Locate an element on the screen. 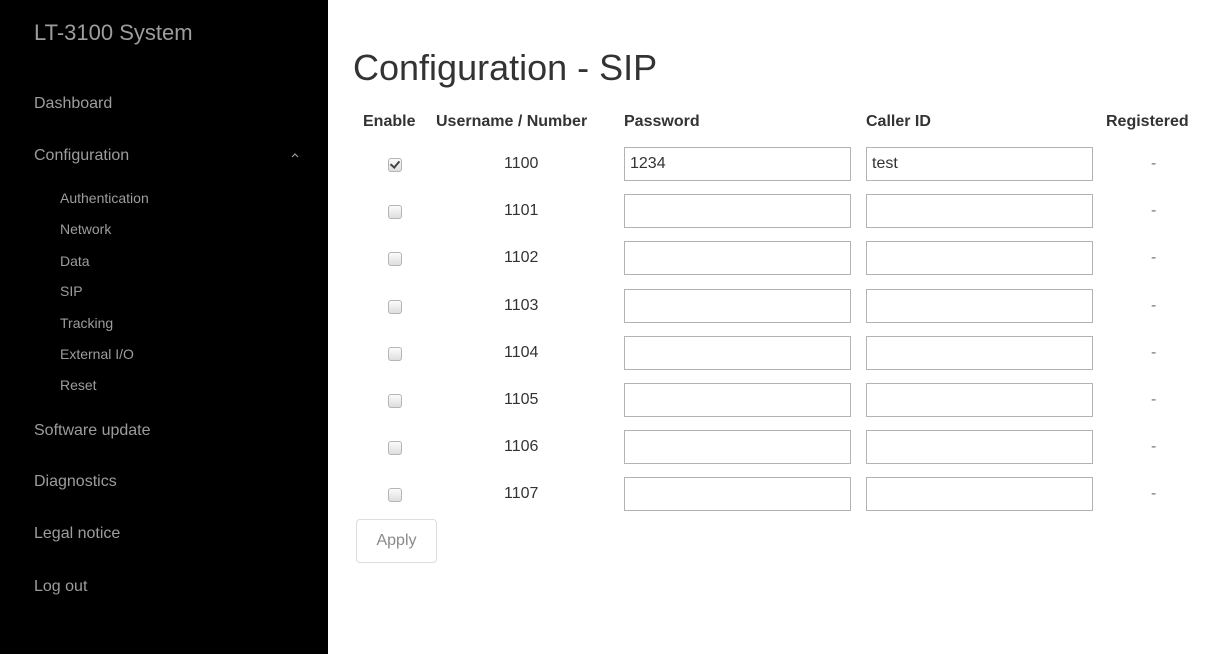 The height and width of the screenshot is (654, 1218). table-row: 1106 - is located at coordinates (773, 447).